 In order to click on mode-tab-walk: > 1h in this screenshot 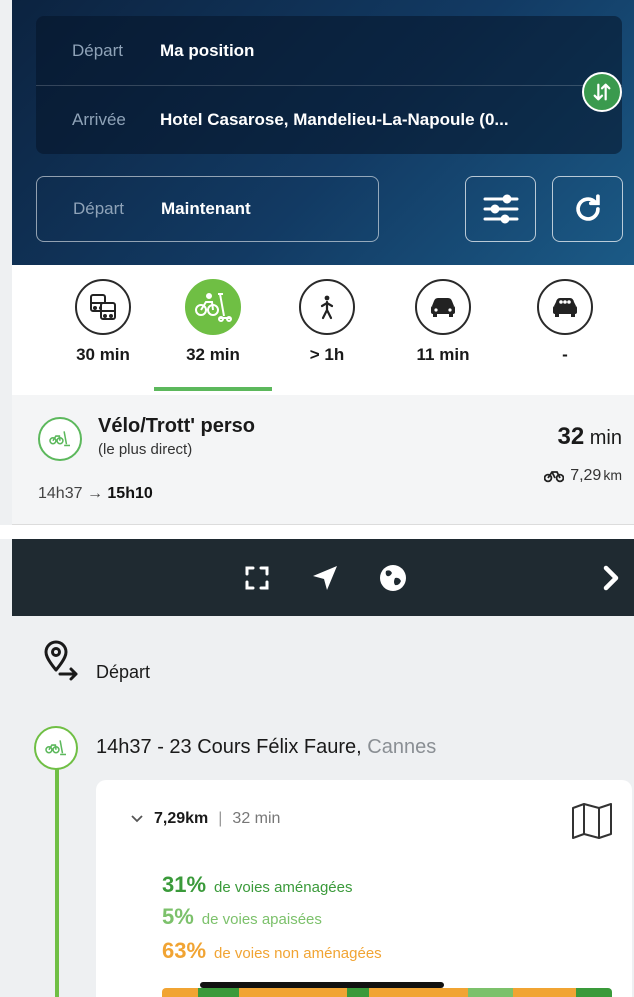, I will do `click(327, 322)`.